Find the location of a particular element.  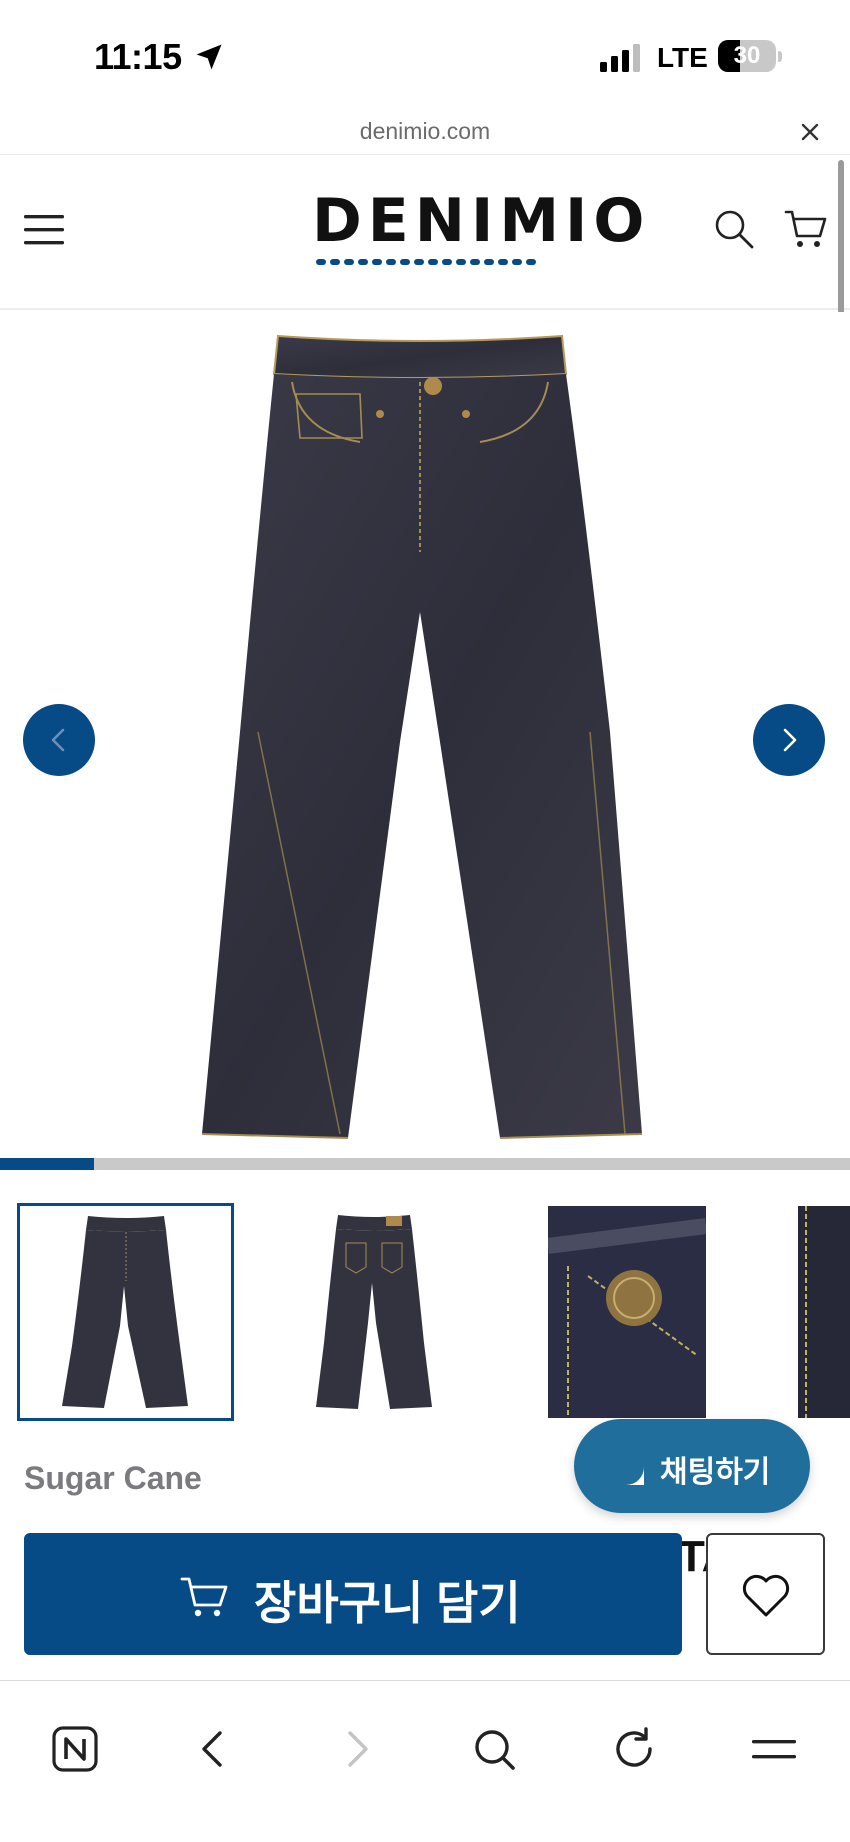

chevron-left-icon is located at coordinates (58, 740).